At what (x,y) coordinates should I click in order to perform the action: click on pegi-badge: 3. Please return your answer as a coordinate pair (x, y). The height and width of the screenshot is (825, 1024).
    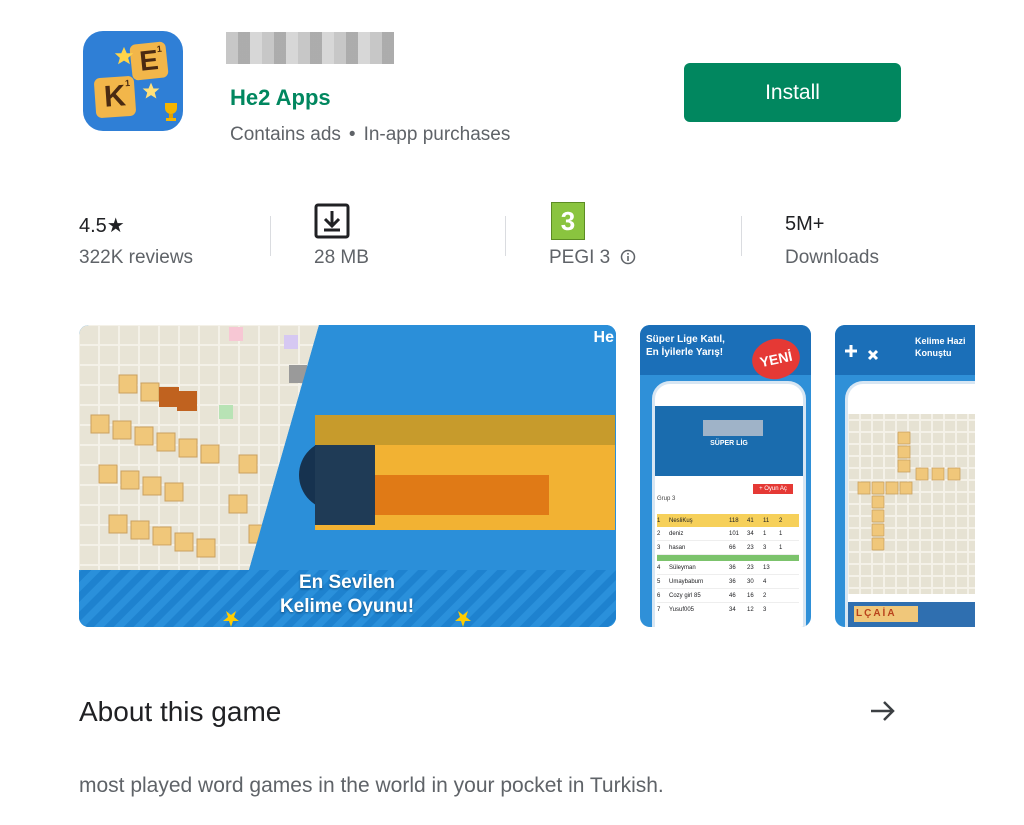
    Looking at the image, I should click on (568, 221).